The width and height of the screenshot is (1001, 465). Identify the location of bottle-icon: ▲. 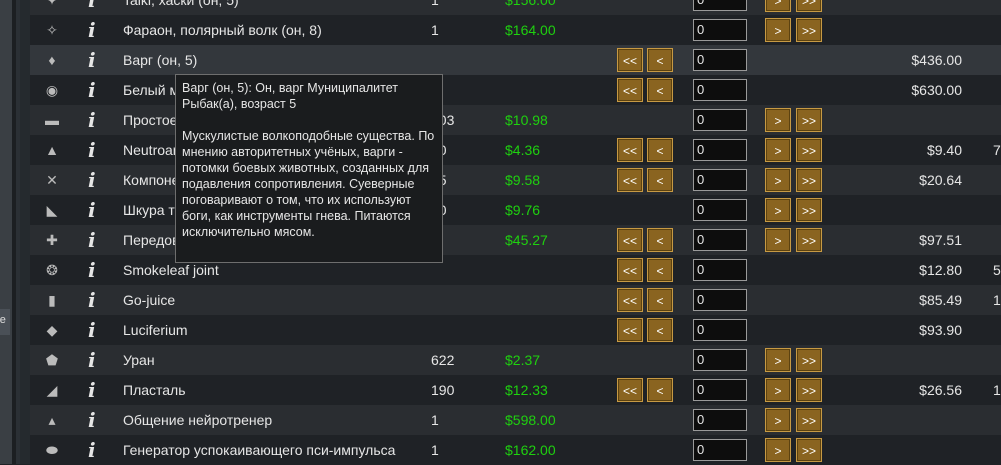
(52, 150).